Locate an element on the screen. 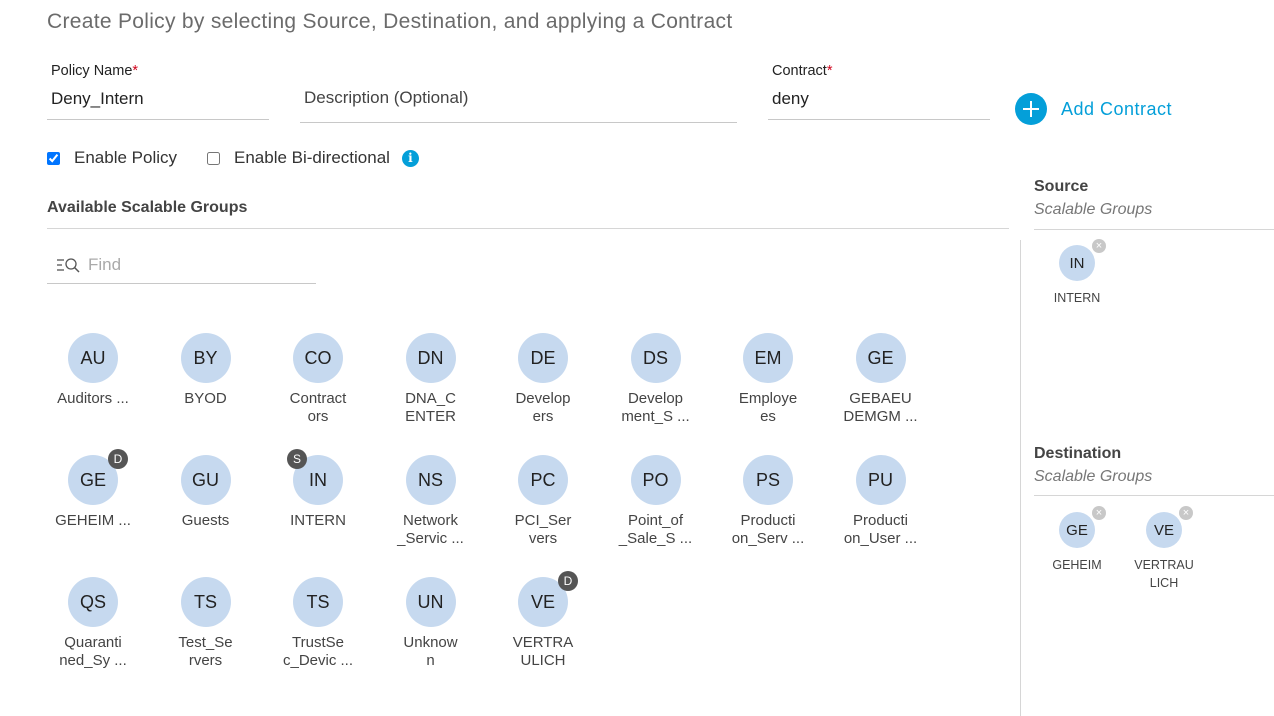 The width and height of the screenshot is (1274, 716). group-abbr: CO is located at coordinates (318, 357).